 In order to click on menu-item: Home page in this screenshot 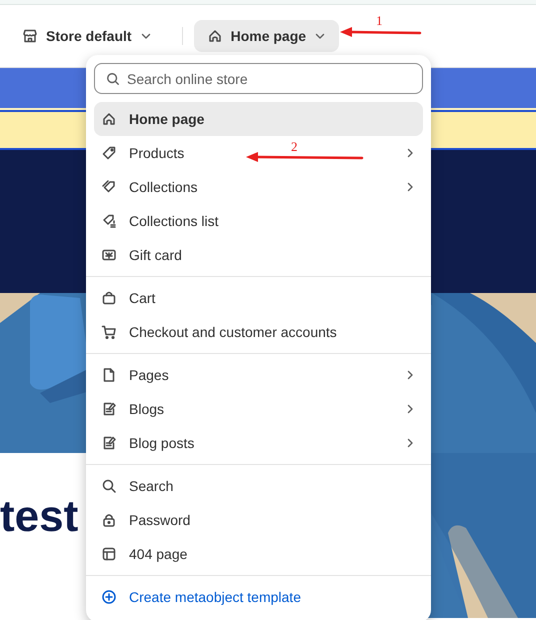, I will do `click(258, 119)`.